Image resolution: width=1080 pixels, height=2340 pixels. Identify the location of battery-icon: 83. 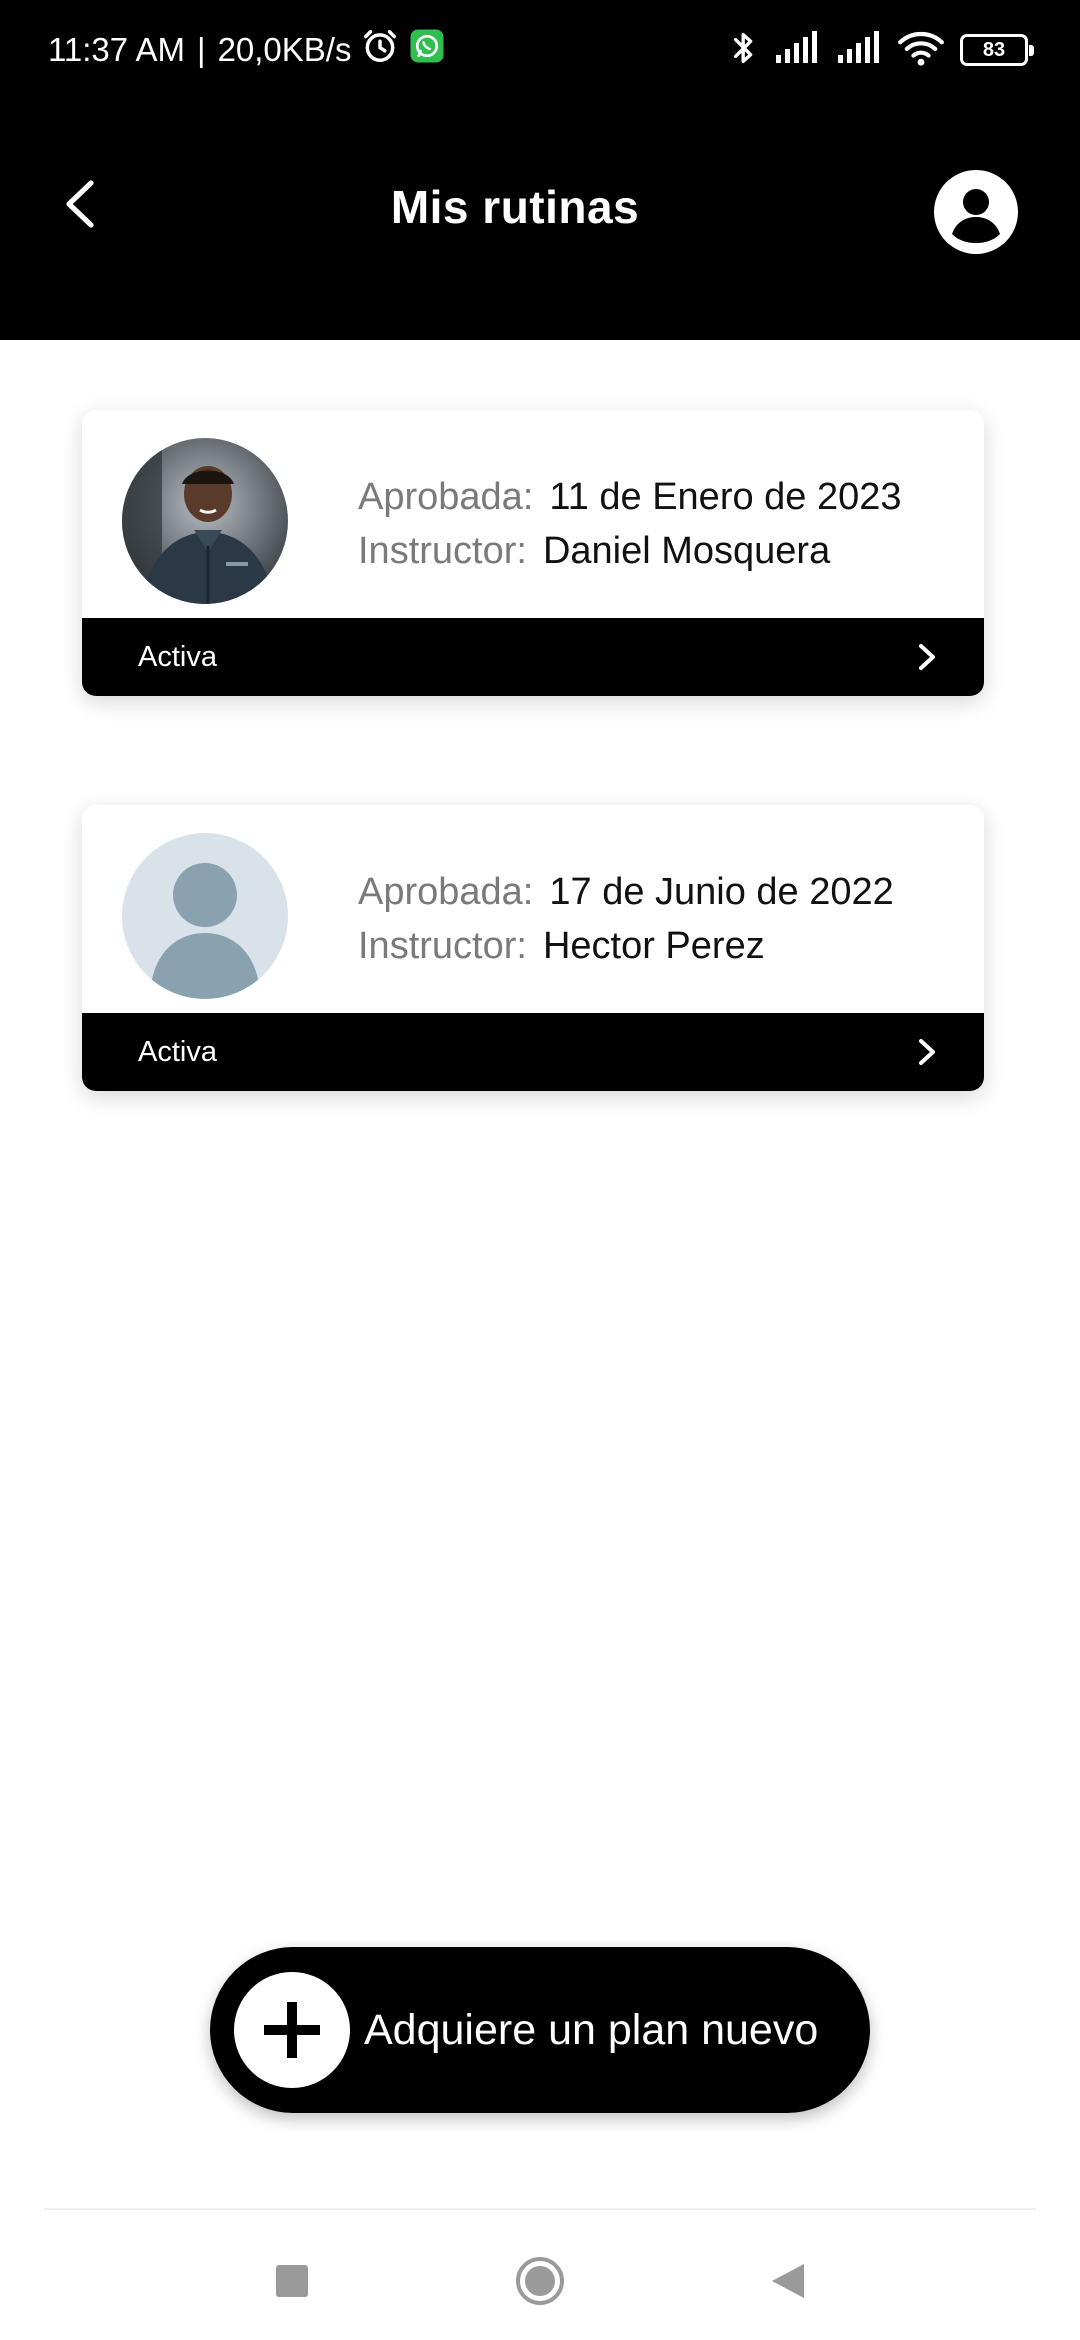
(997, 50).